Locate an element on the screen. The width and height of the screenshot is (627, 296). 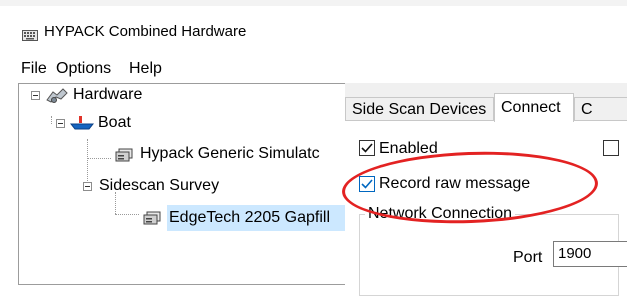
tree-node-label: Boat is located at coordinates (114, 122).